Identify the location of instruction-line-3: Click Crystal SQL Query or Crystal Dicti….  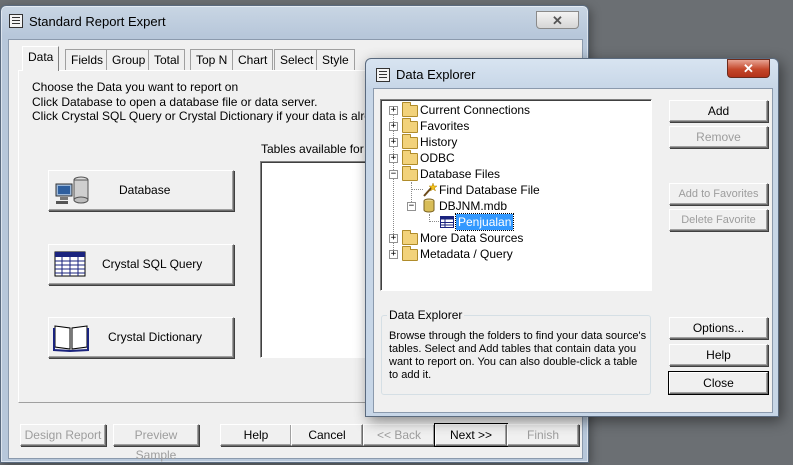
(226, 116).